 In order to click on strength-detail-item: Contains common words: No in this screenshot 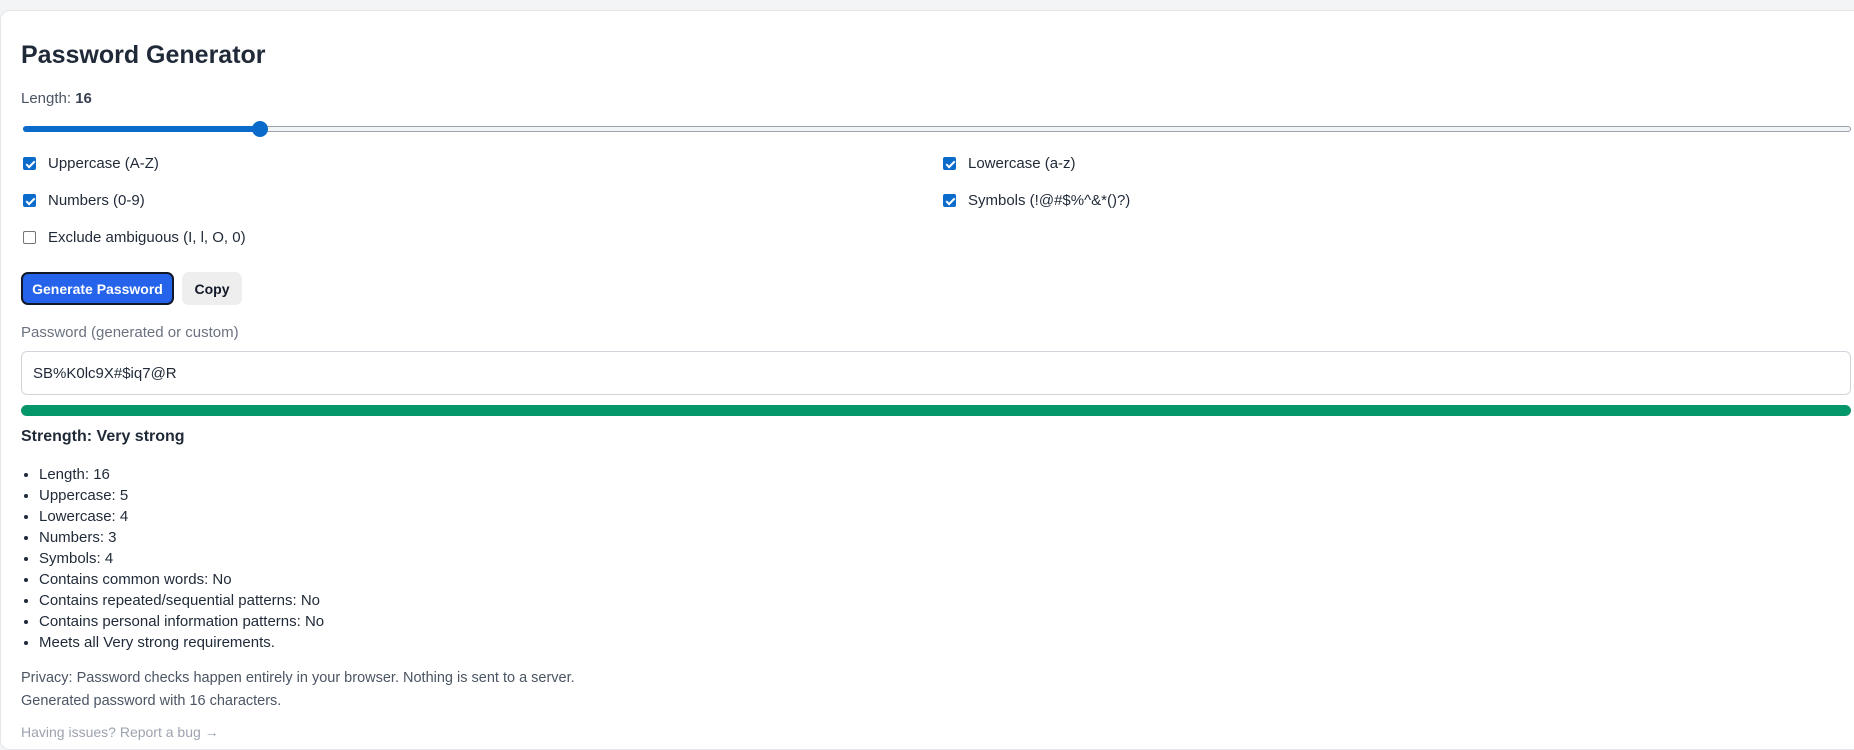, I will do `click(181, 579)`.